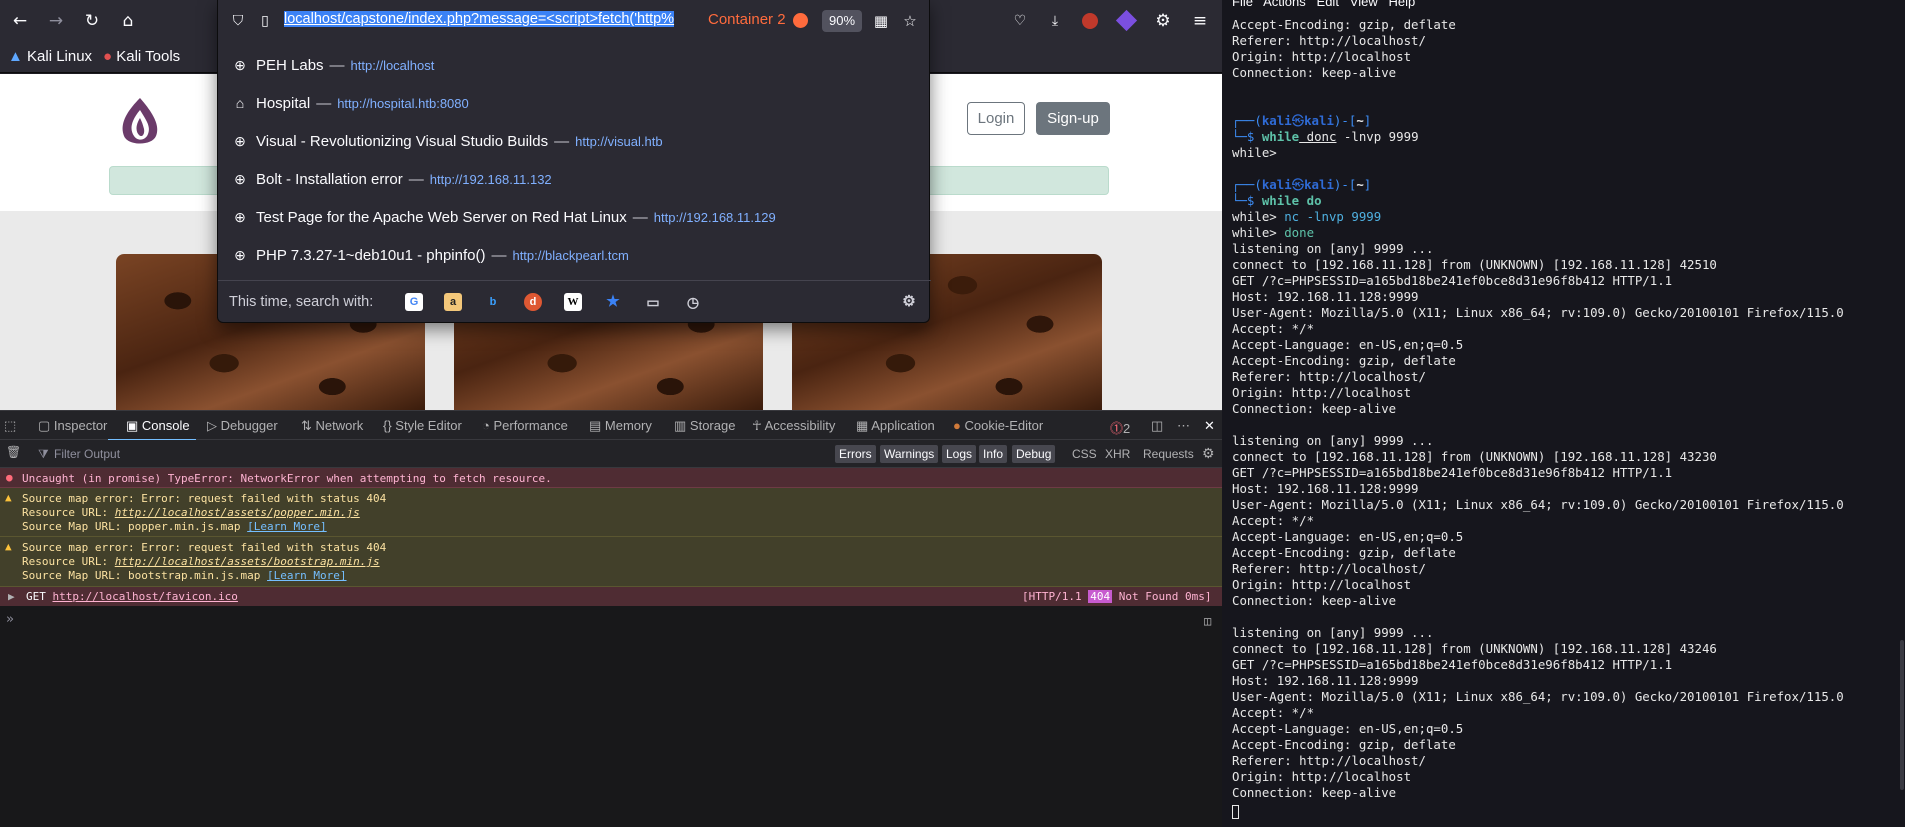 Image resolution: width=1905 pixels, height=827 pixels. What do you see at coordinates (403, 103) in the screenshot?
I see `suggestion-url: http://hospital.htb:8080` at bounding box center [403, 103].